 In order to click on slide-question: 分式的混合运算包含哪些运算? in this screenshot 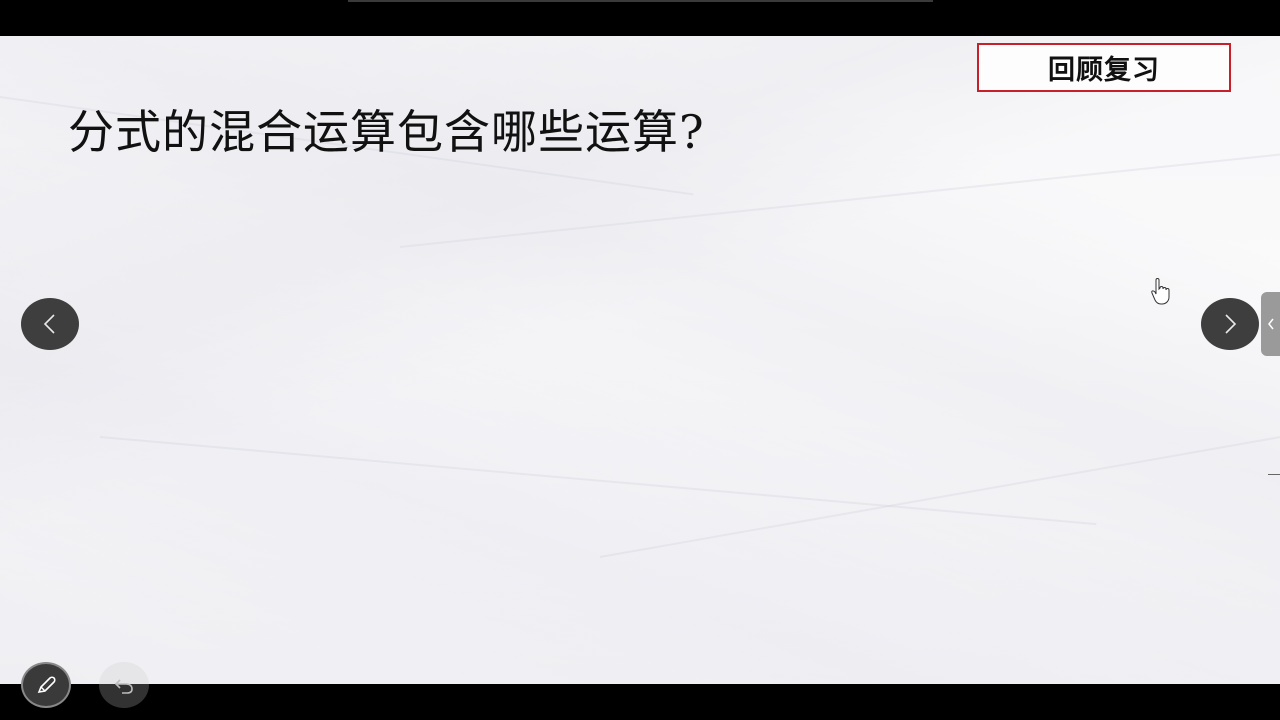, I will do `click(386, 132)`.